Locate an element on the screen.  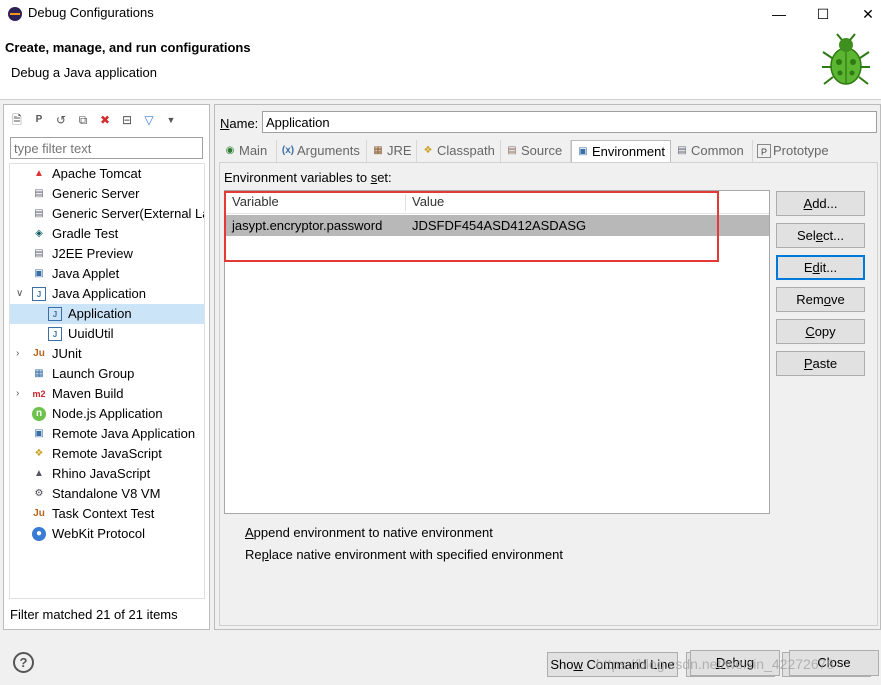
name-input is located at coordinates (569, 122).